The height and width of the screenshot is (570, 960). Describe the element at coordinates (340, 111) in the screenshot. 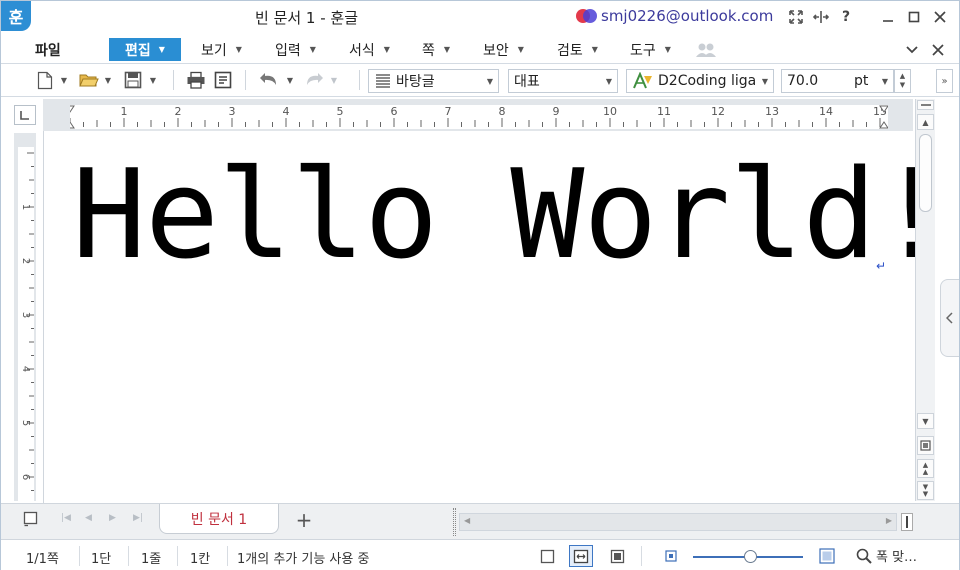

I see `ruler-number: 5` at that location.